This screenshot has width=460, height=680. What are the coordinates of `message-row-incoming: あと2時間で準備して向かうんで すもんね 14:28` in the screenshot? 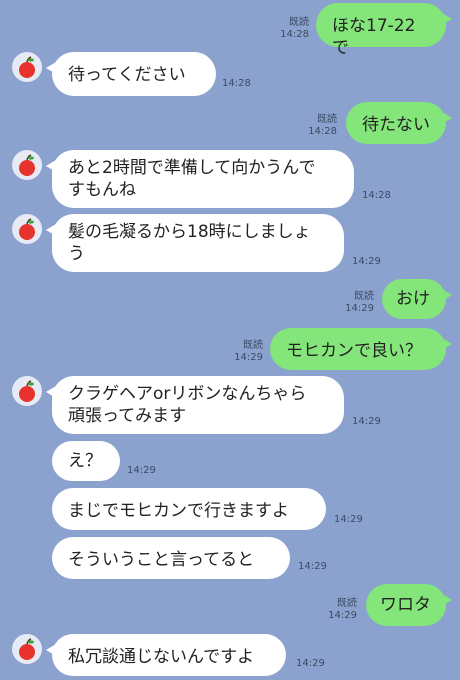 It's located at (230, 179).